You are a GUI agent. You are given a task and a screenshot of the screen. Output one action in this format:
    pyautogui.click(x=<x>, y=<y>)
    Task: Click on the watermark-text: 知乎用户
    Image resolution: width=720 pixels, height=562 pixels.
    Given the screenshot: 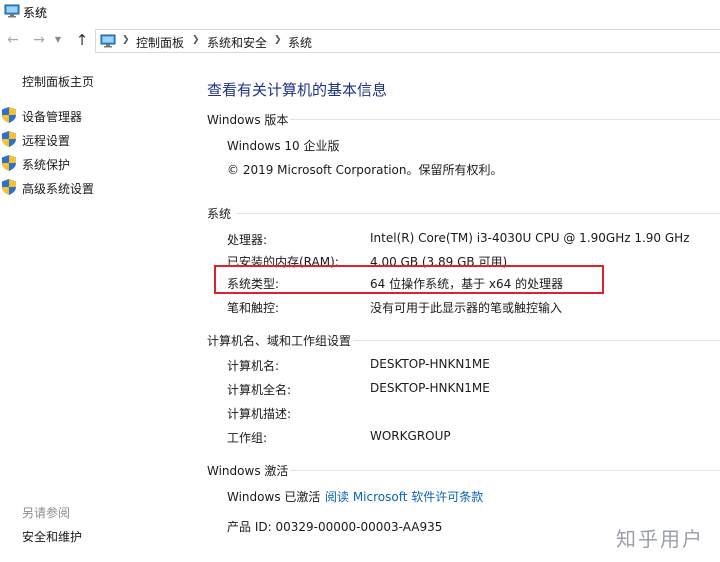 What is the action you would take?
    pyautogui.click(x=660, y=539)
    